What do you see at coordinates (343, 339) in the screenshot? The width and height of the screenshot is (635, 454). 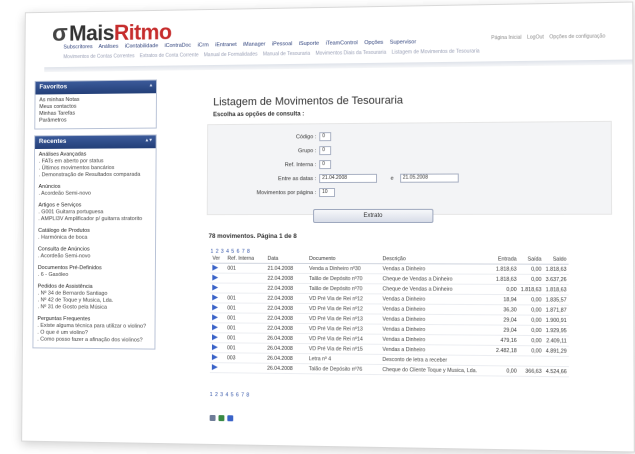 I see `cell-documento: VD Pré Via de Rei nº14` at bounding box center [343, 339].